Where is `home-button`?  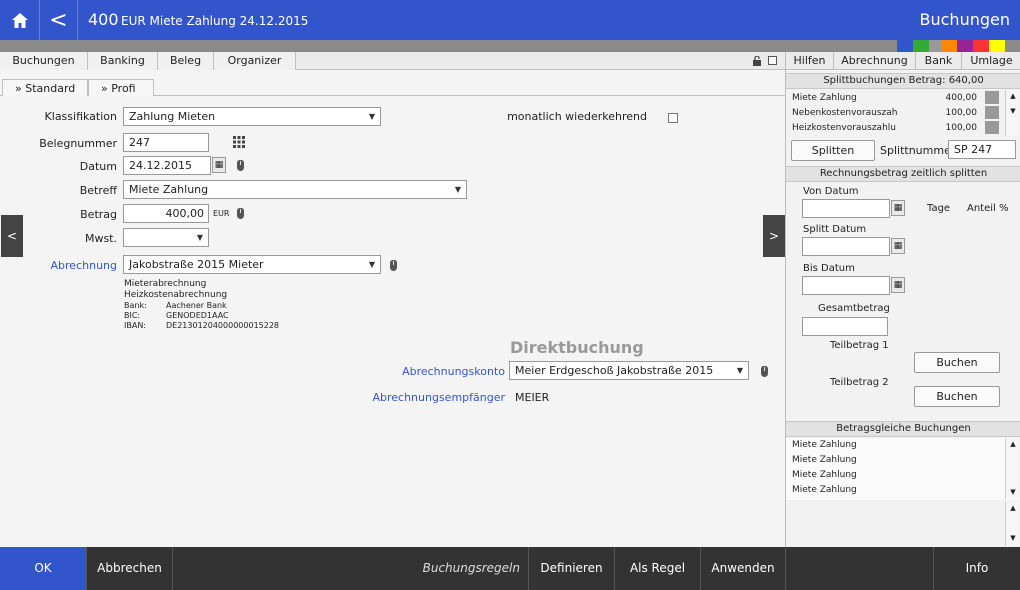 home-button is located at coordinates (20, 20).